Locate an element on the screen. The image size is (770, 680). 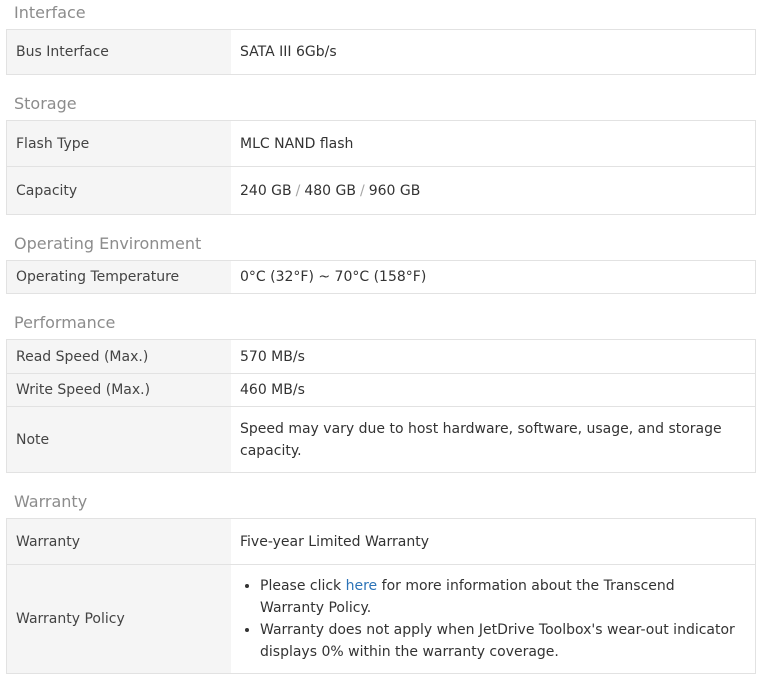
read-speed-label: Read Speed (Max.) is located at coordinates (119, 356).